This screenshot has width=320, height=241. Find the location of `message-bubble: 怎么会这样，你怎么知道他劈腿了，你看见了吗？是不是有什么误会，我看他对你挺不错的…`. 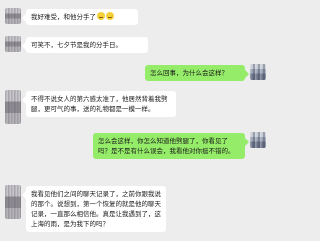

message-bubble: 怎么会这样，你怎么知道他劈腿了，你看见了吗？是不是有什么误会，我看他对你挺不错的… is located at coordinates (171, 146).